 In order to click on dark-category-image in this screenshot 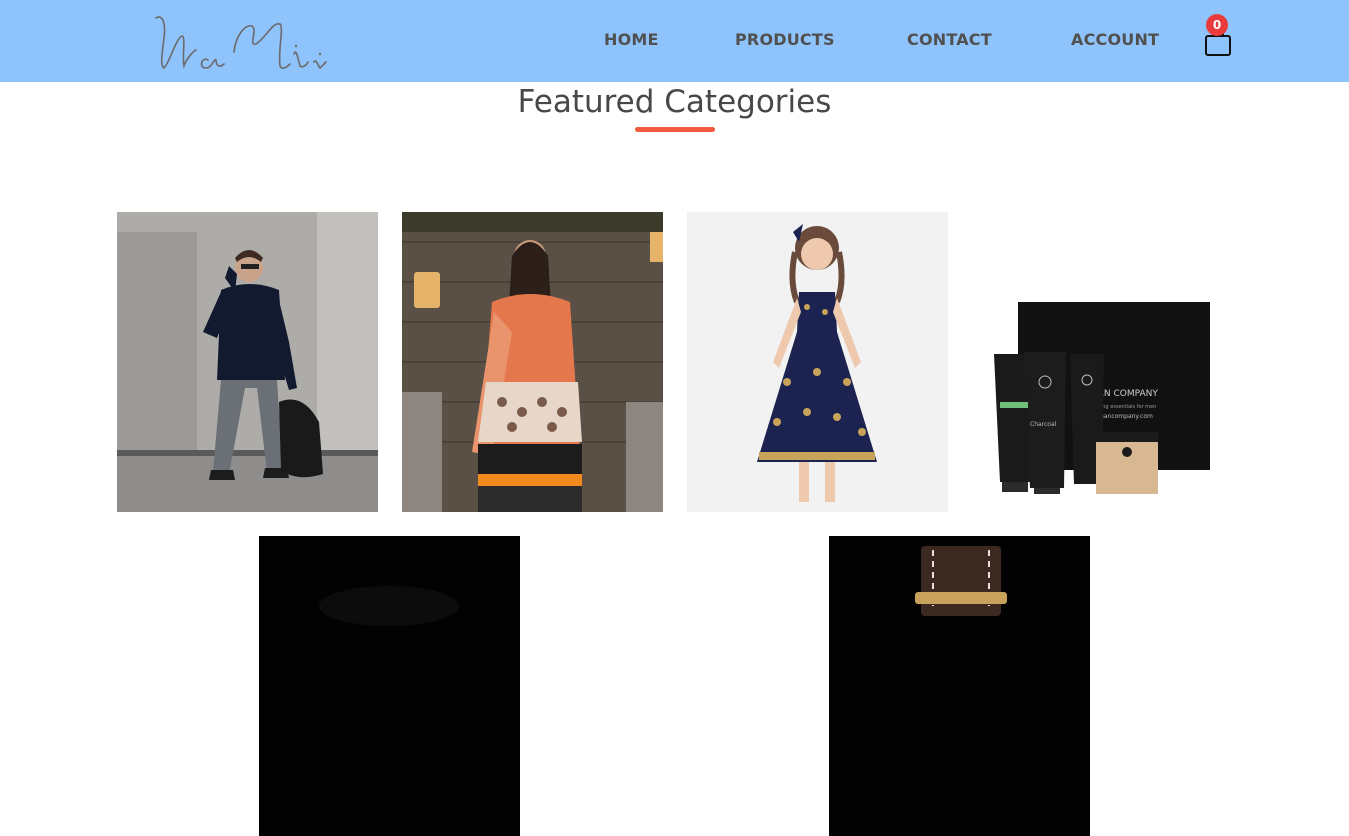, I will do `click(389, 686)`.